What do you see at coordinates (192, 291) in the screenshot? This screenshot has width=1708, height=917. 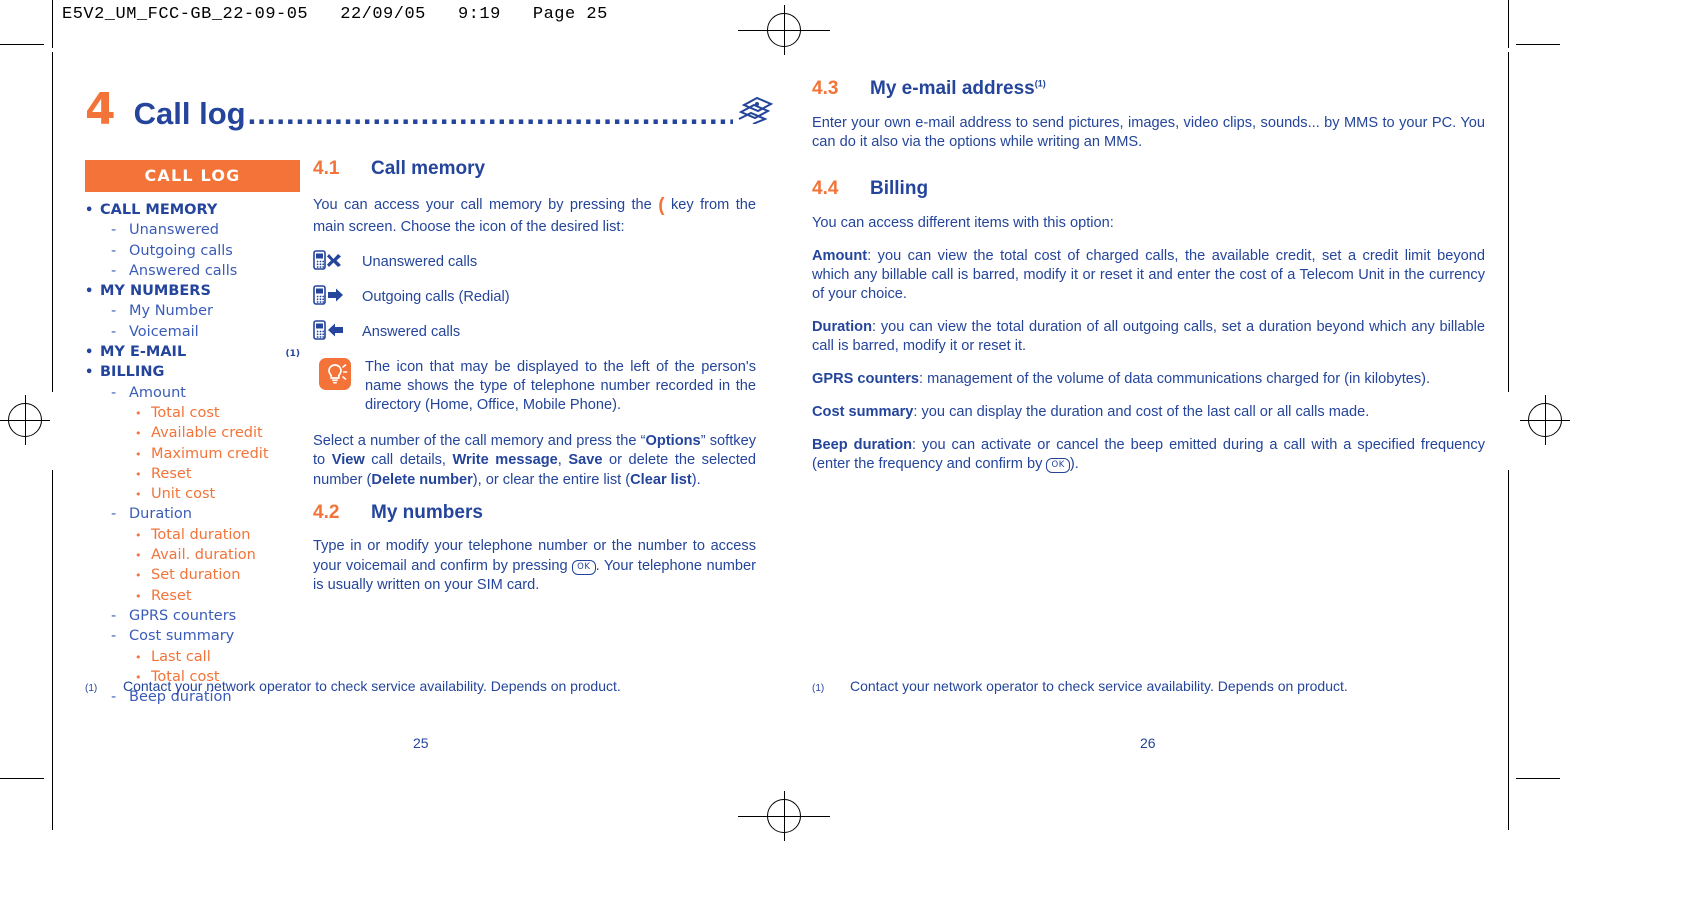 I see `sidebar-item: • MY NUMBERS` at bounding box center [192, 291].